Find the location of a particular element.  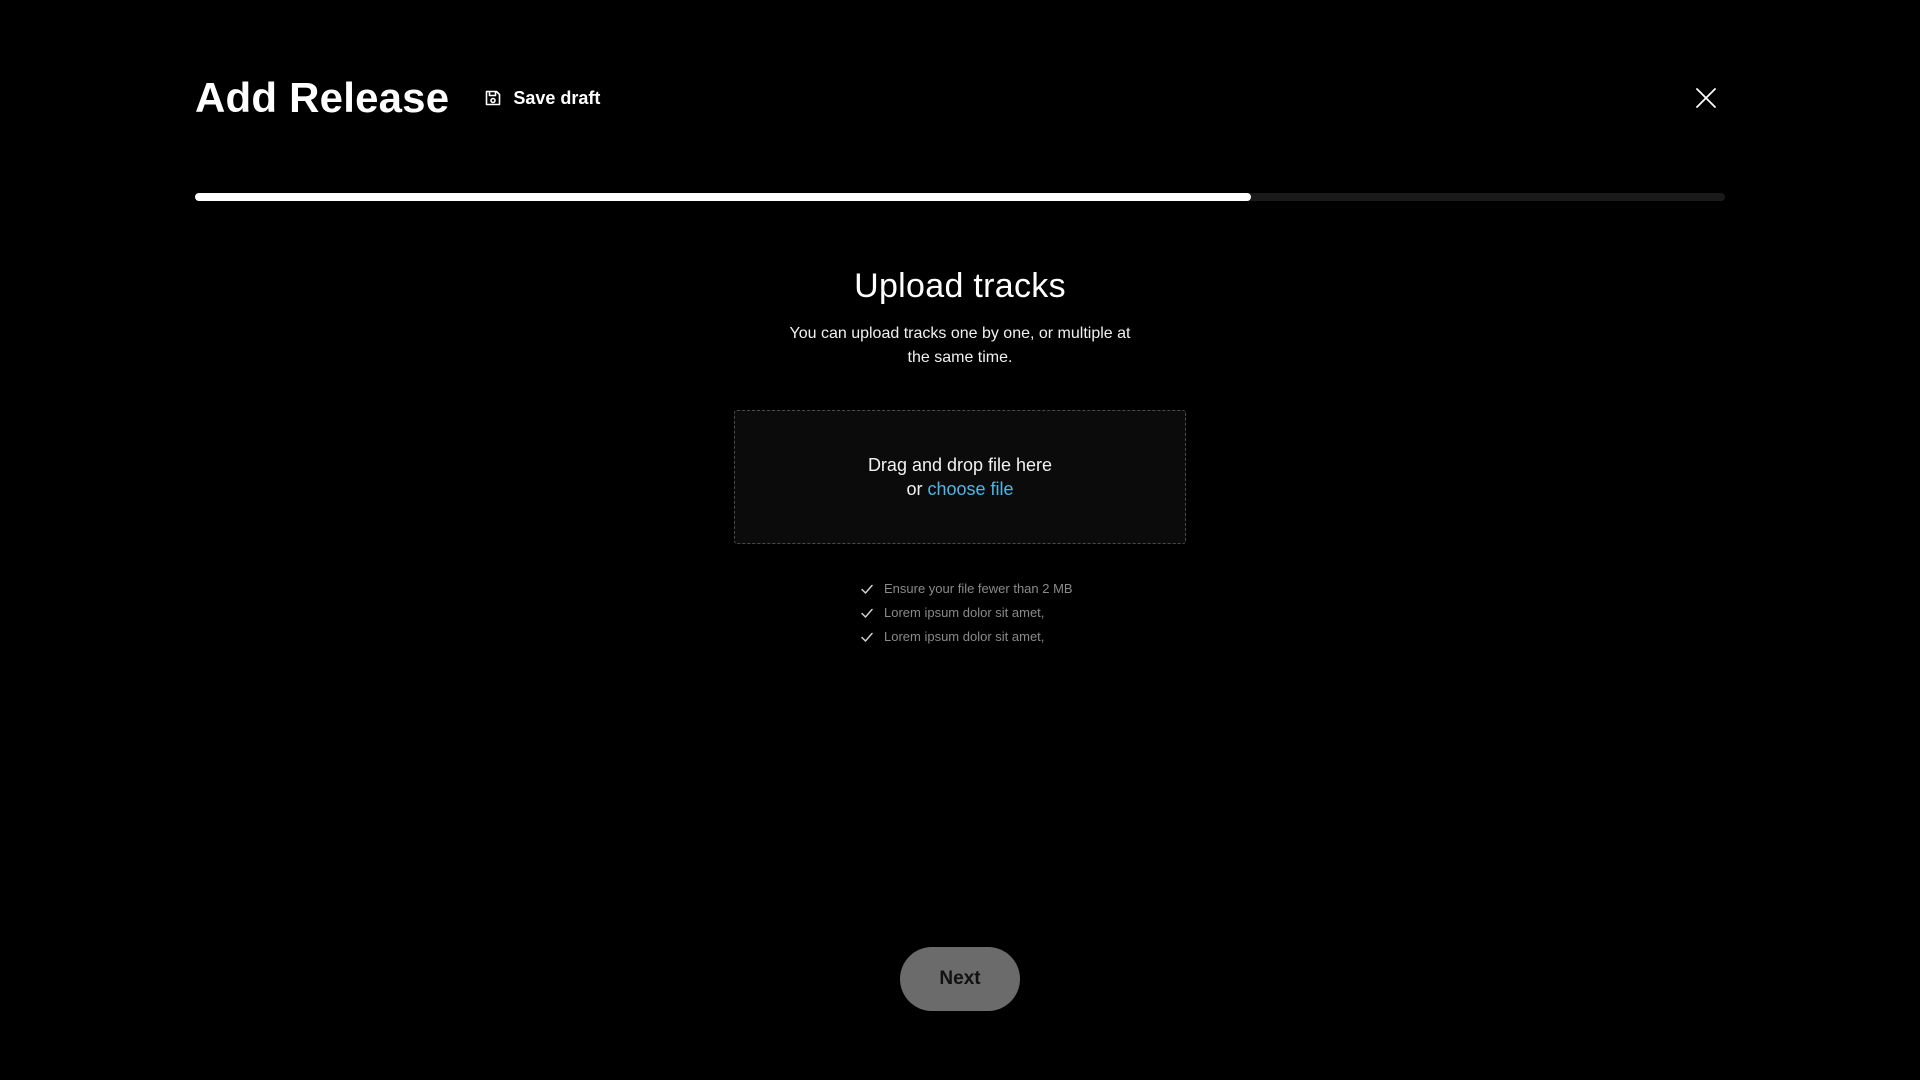

dropzone-instruction: Drag and drop file here is located at coordinates (960, 465).